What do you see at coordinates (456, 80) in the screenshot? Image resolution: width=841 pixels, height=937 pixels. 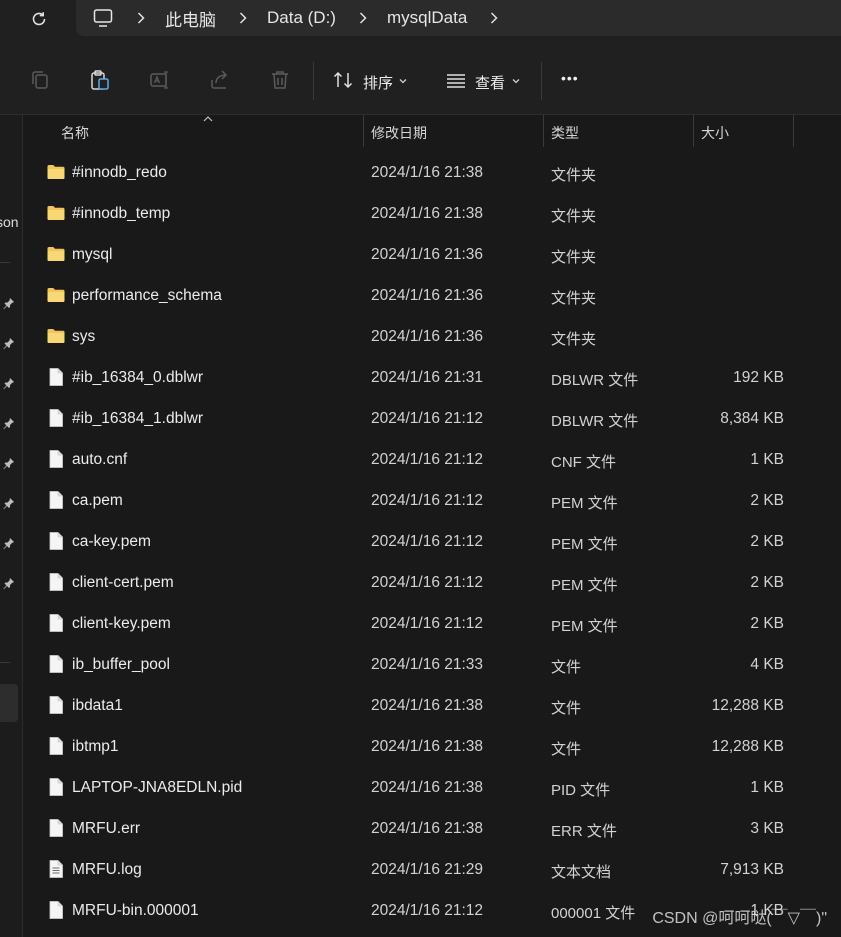 I see `view-icon` at bounding box center [456, 80].